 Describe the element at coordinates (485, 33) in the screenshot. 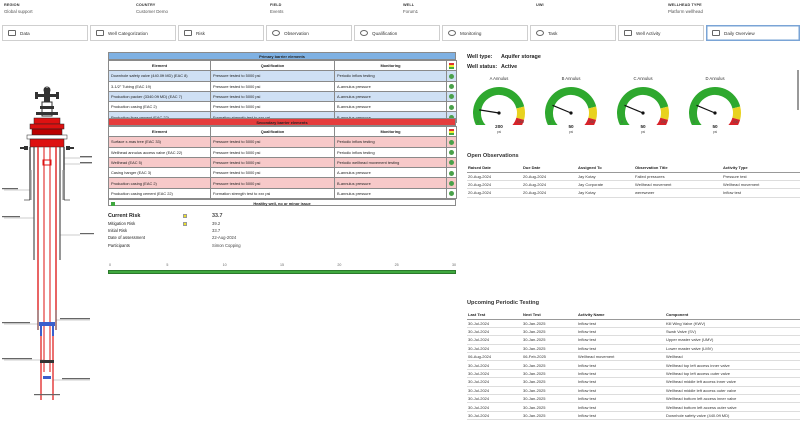

I see `tab-monitoring: Monitoring` at that location.